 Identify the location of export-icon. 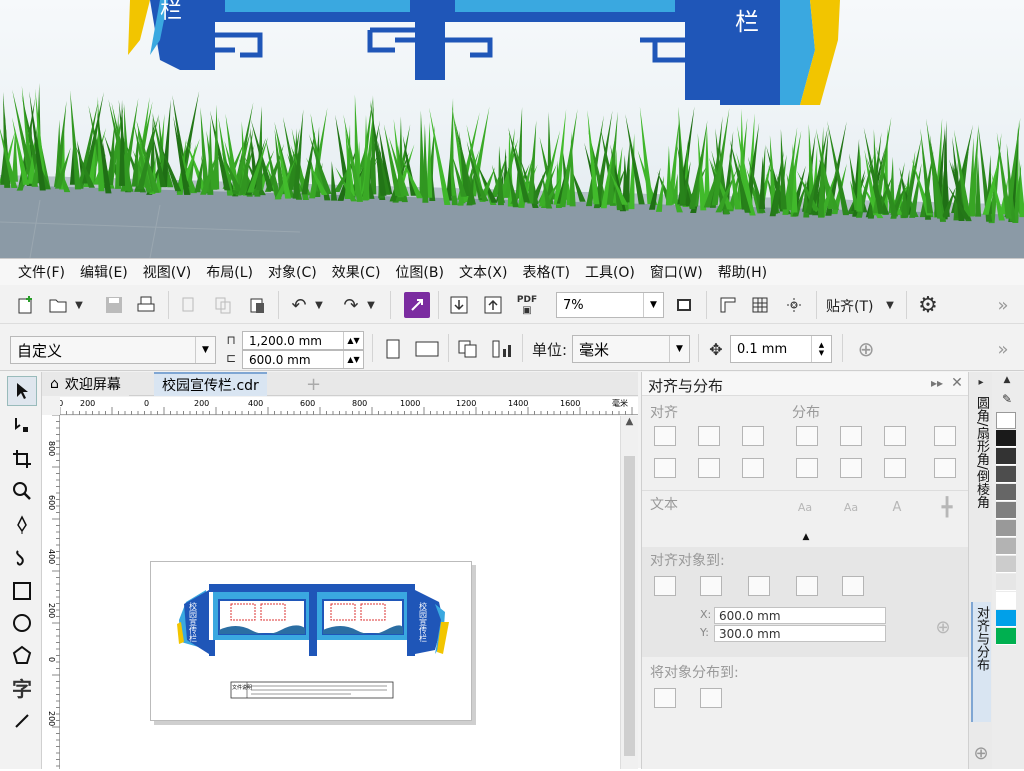
(493, 305).